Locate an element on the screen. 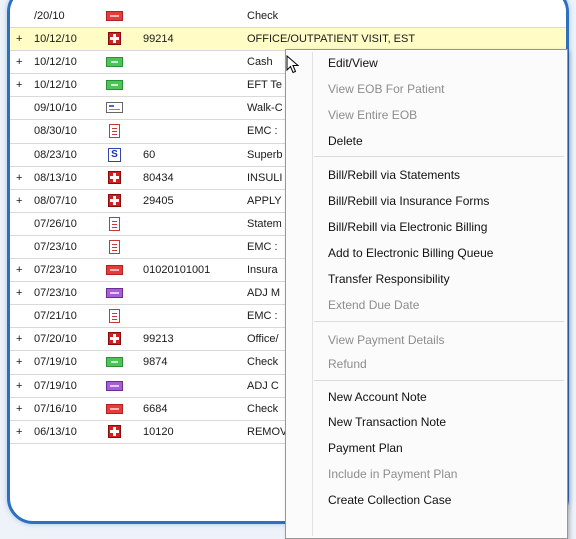 The height and width of the screenshot is (539, 576). table-row: /20/10 Check P is located at coordinates (289, 17).